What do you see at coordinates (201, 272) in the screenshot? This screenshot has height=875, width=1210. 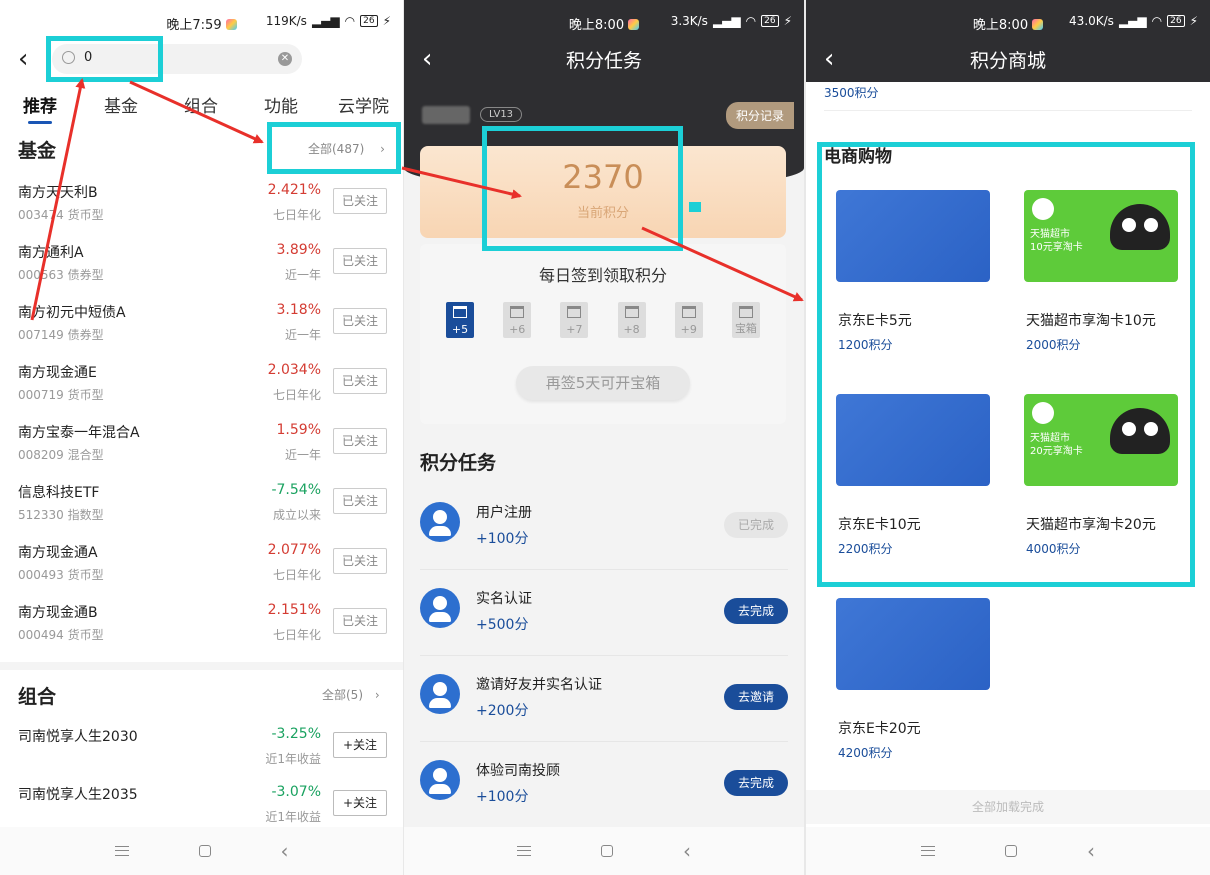 I see `fund-row: 南方通利A 000563 债券型 3.89% 近一年 已关注` at bounding box center [201, 272].